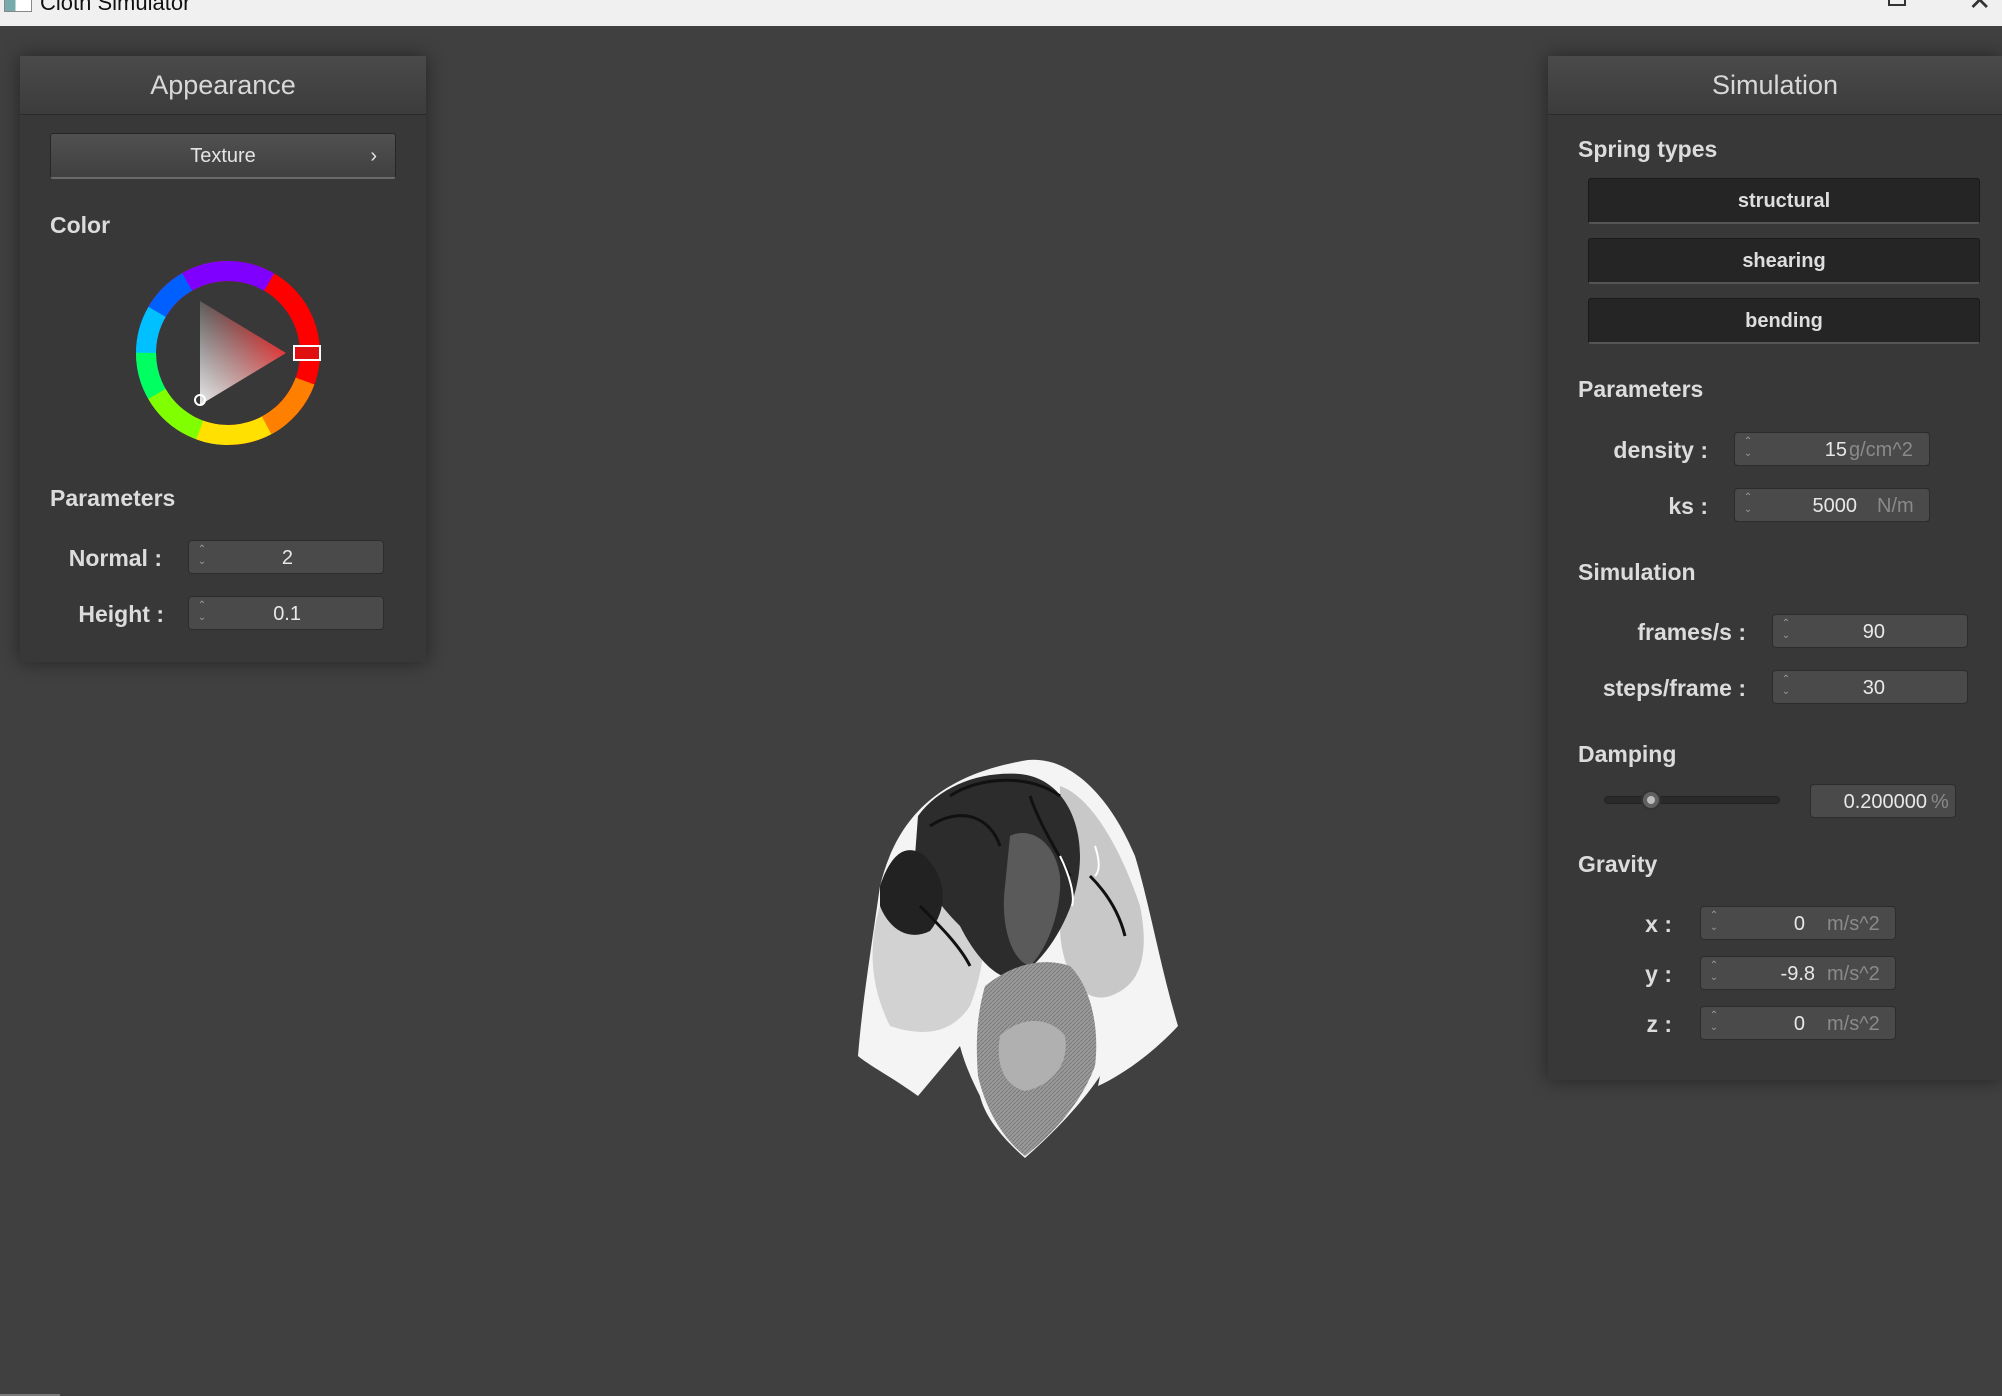 This screenshot has width=2002, height=1396. Describe the element at coordinates (1674, 688) in the screenshot. I see `steps-per-frame-label: steps/frame :` at that location.